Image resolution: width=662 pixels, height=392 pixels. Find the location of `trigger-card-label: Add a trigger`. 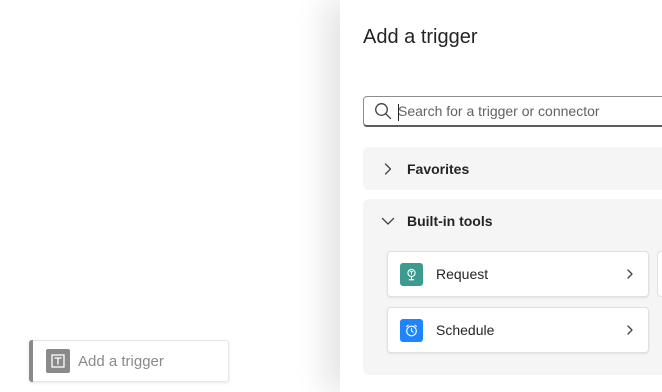

trigger-card-label: Add a trigger is located at coordinates (121, 361).